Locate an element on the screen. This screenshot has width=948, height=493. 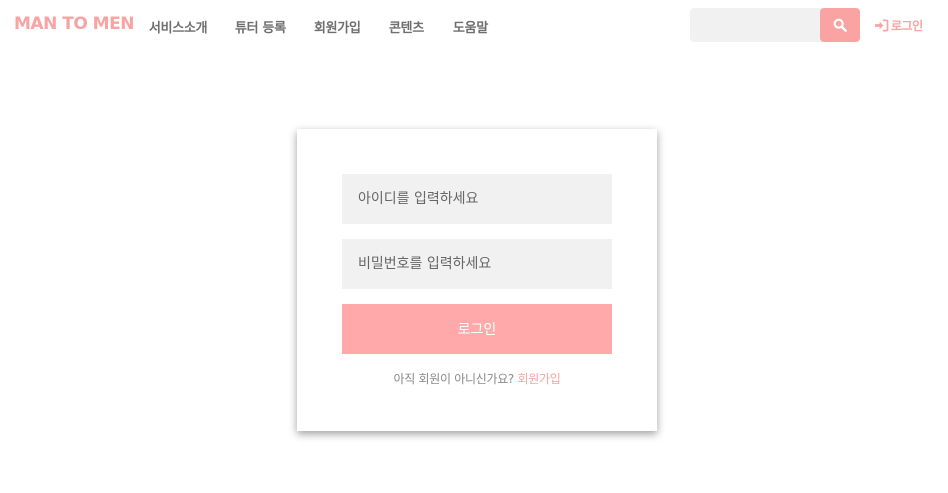
nav-item-contents: 콘텐츠 is located at coordinates (406, 26).